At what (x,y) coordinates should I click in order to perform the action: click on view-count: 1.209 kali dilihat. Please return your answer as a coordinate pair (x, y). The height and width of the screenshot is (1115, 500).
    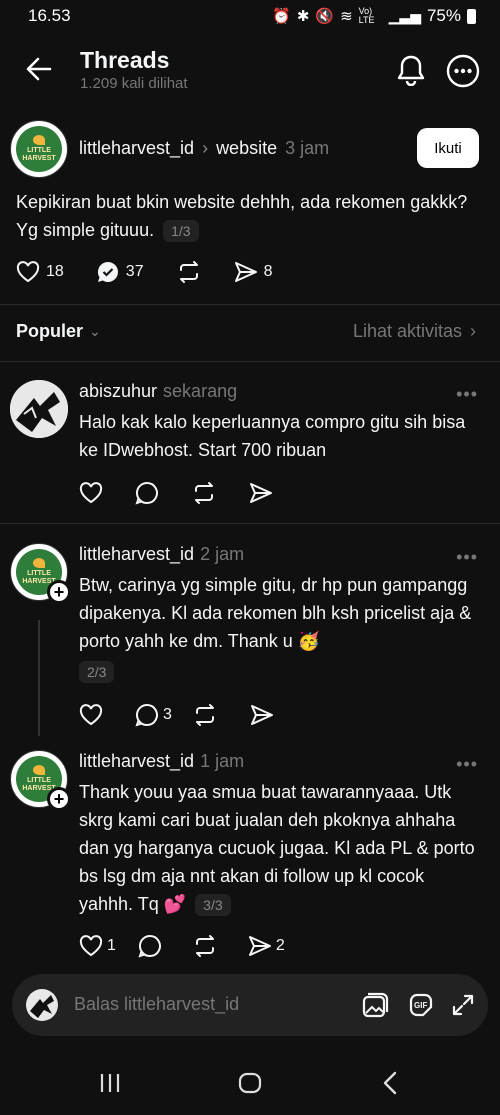
    Looking at the image, I should click on (134, 83).